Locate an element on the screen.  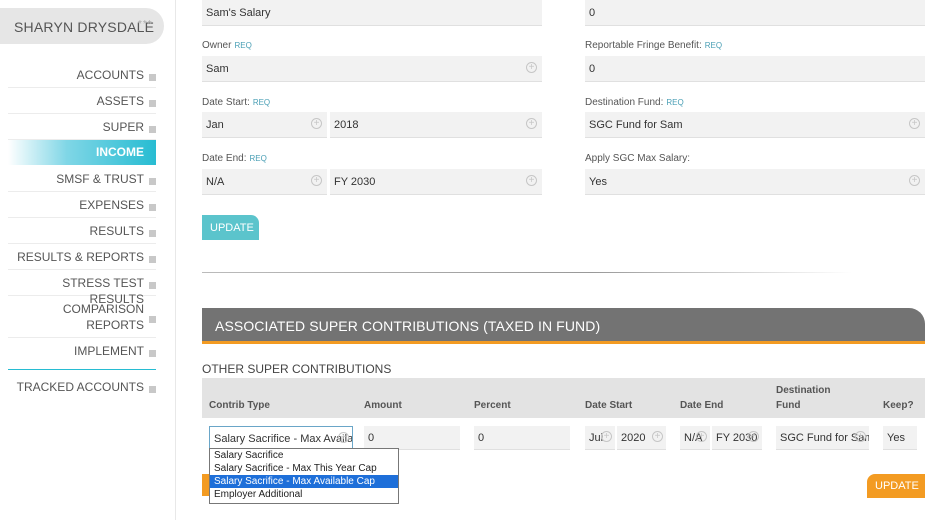
percent-field: 0 is located at coordinates (522, 438).